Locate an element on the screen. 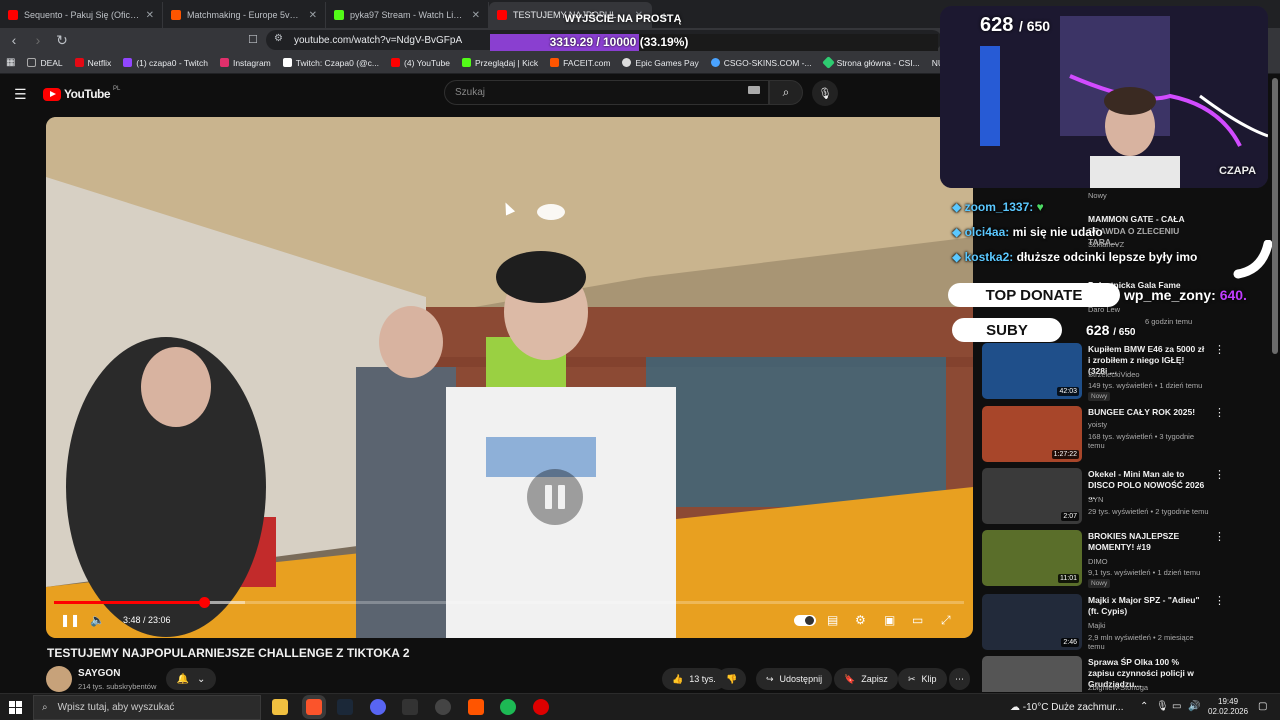 The width and height of the screenshot is (1280, 720). miniplayer-icon: ▣ is located at coordinates (889, 620).